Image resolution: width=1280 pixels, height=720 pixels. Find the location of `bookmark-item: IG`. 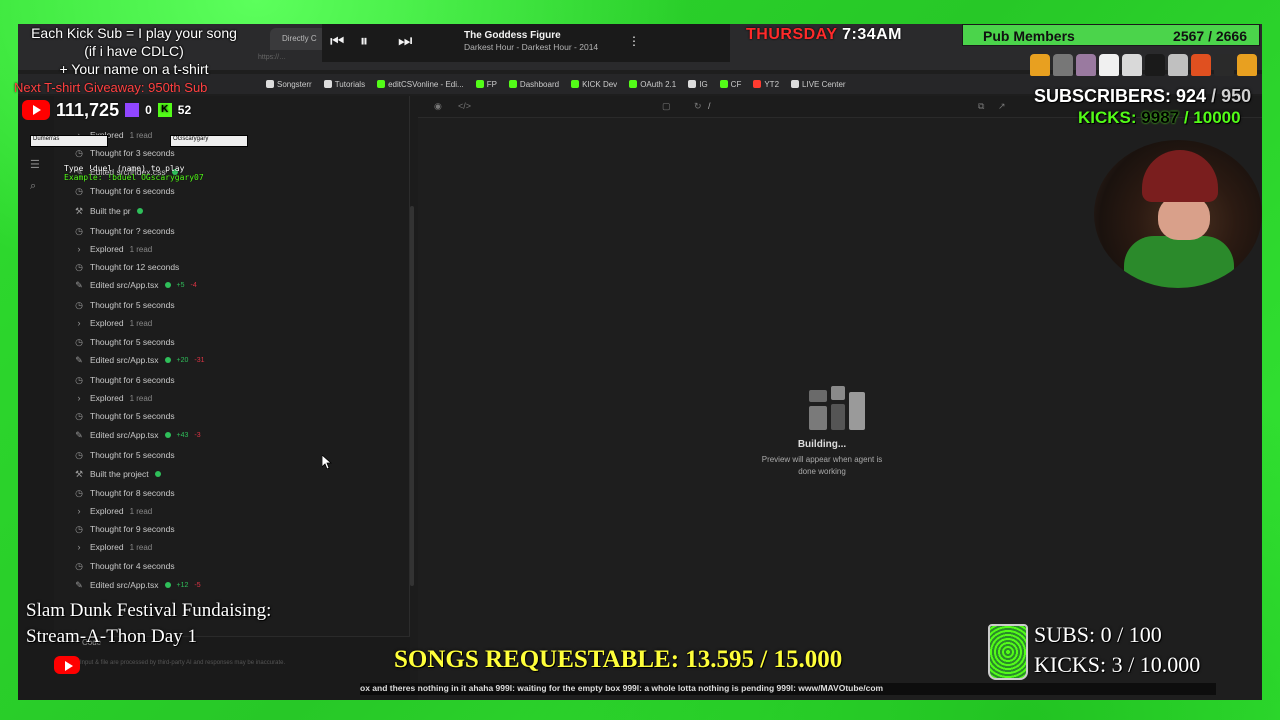

bookmark-item: IG is located at coordinates (698, 84).